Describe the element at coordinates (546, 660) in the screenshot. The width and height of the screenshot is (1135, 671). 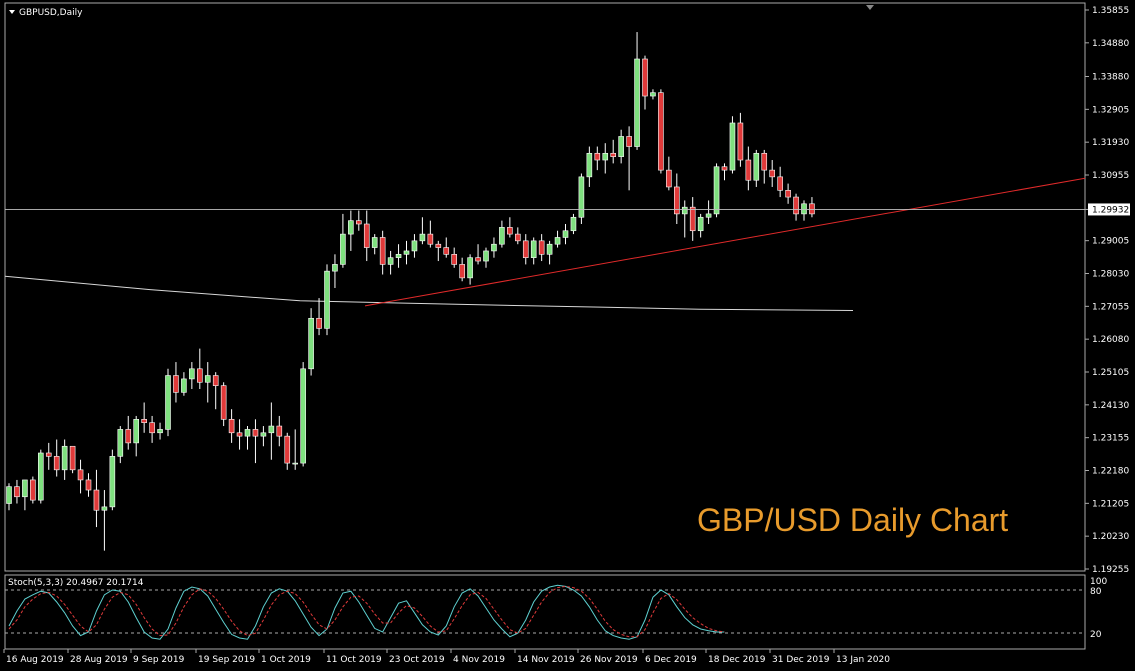
I see `x-tick-label: 14 Nov 2019` at that location.